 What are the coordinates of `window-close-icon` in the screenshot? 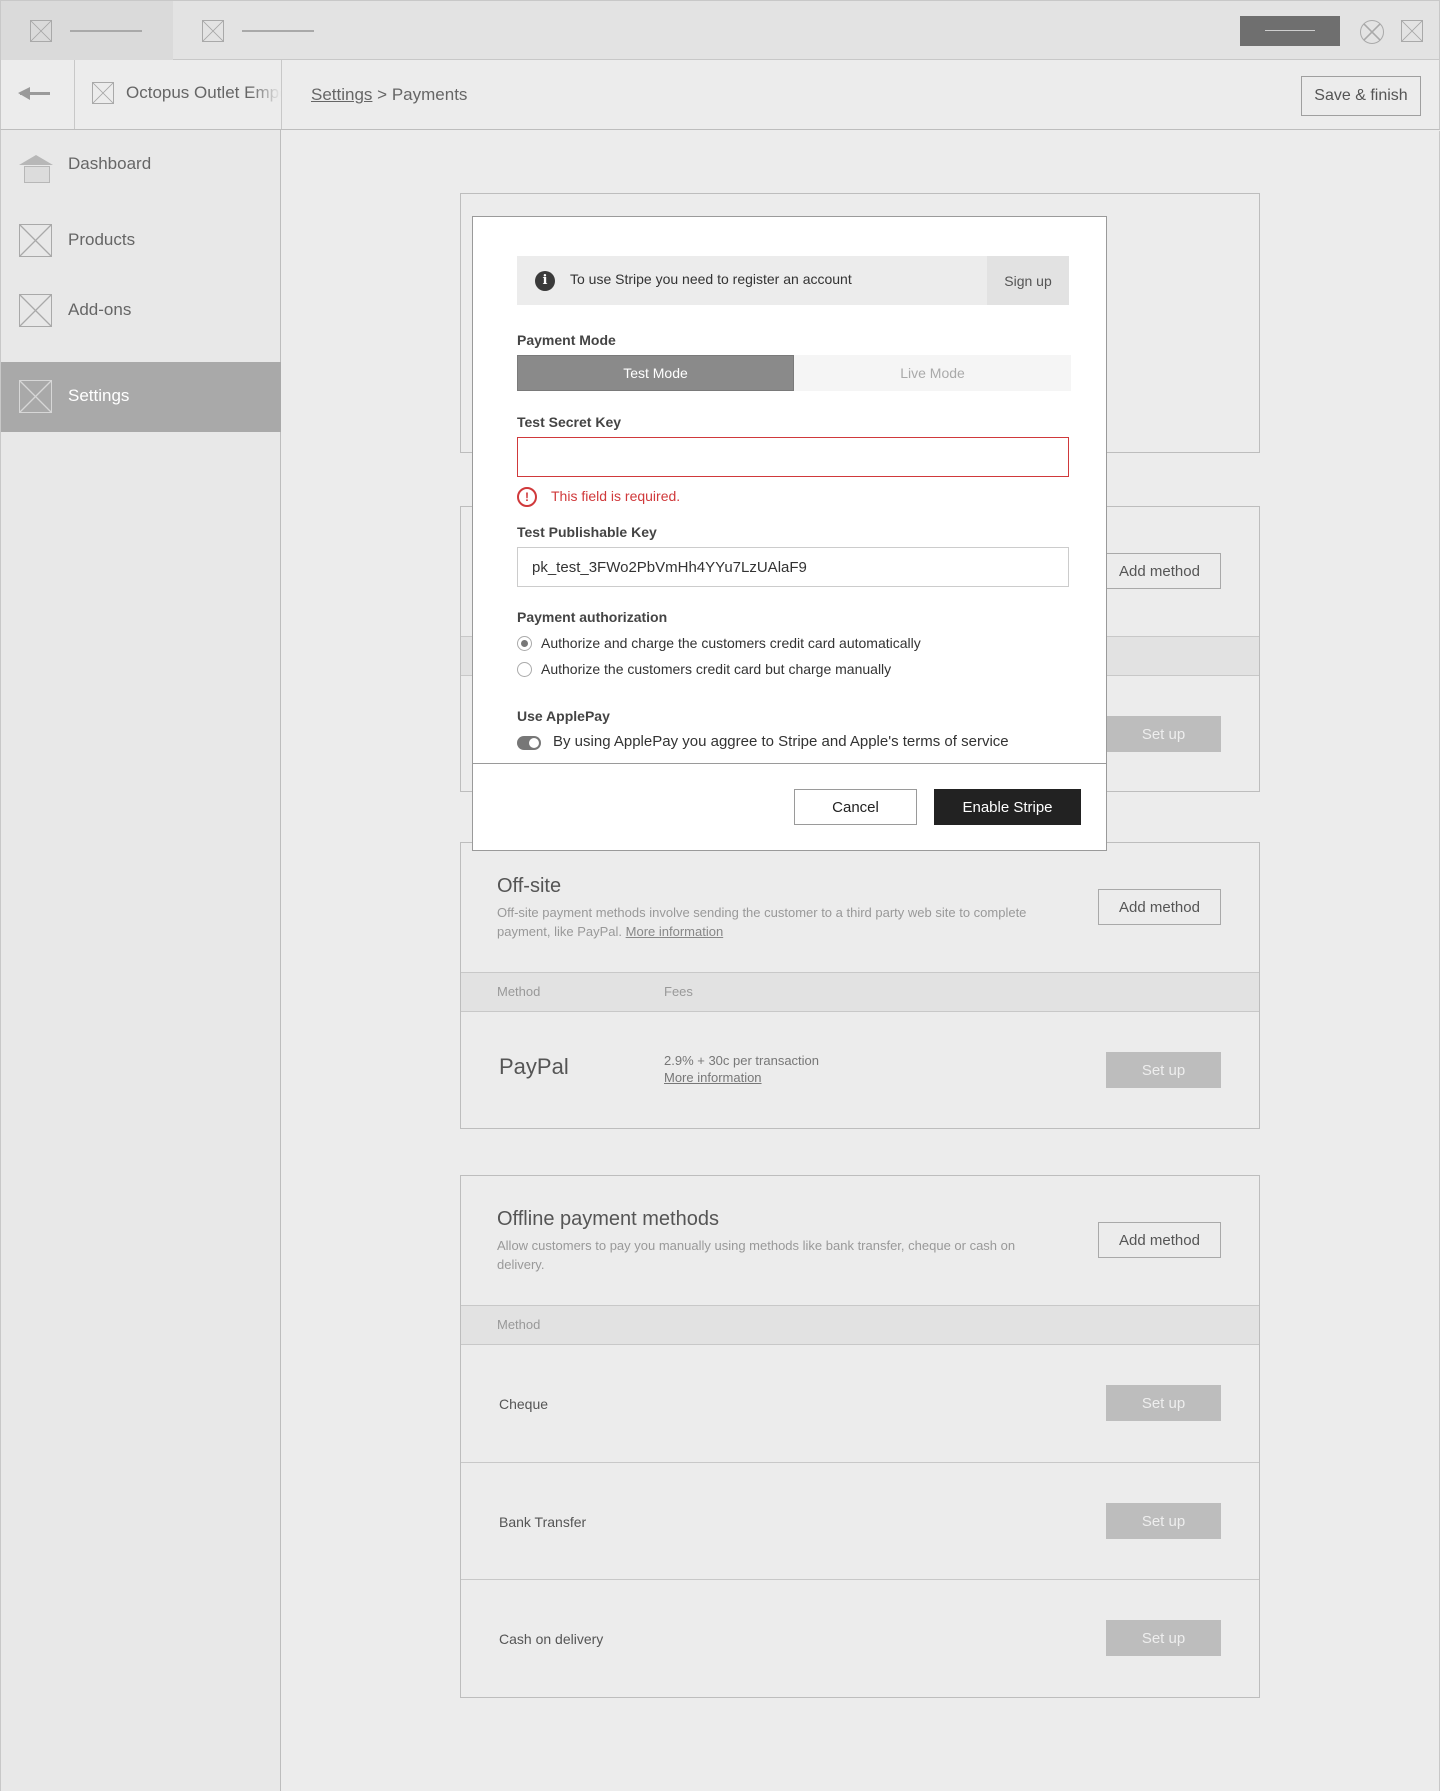 It's located at (1412, 31).